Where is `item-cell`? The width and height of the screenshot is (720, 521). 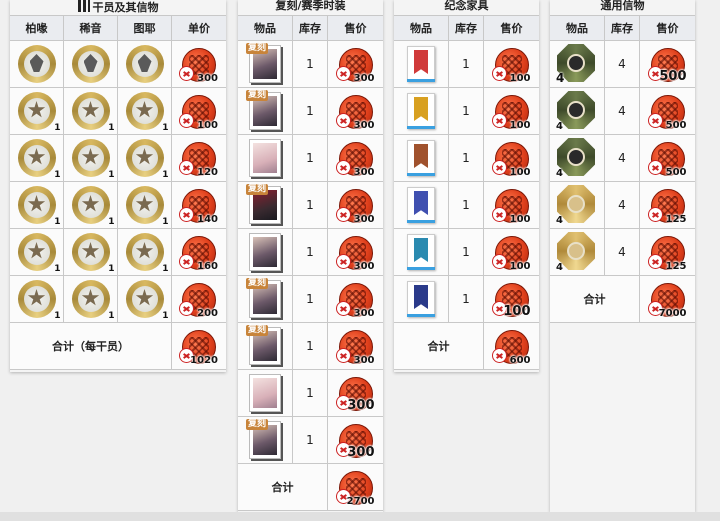
item-cell is located at coordinates (265, 158).